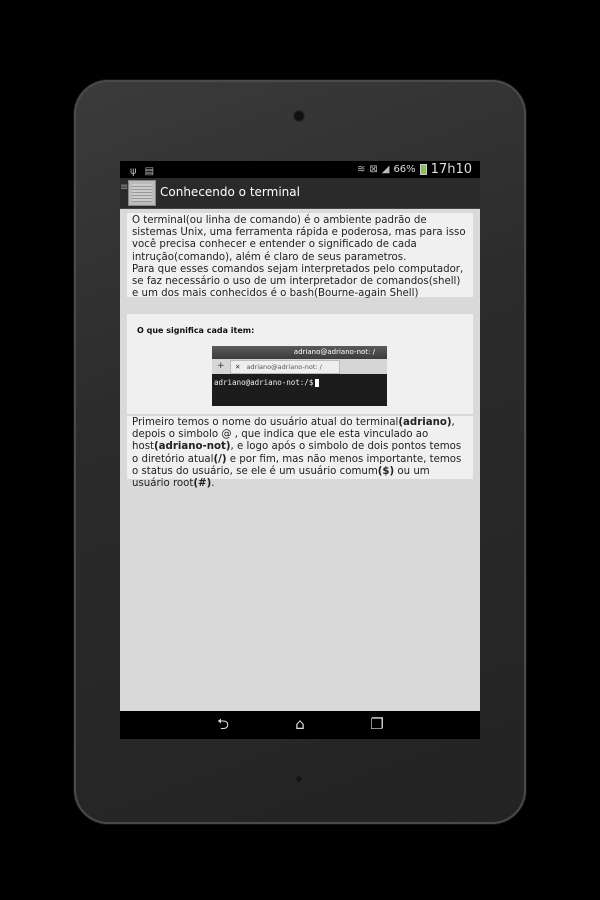 This screenshot has width=600, height=900. I want to click on no-signal-icon: ⊠, so click(373, 169).